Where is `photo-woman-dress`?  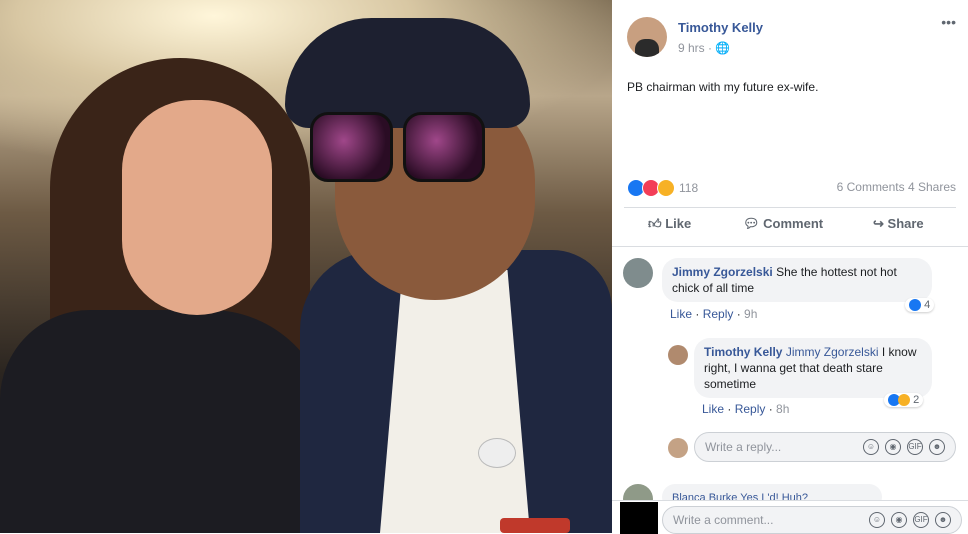 photo-woman-dress is located at coordinates (165, 421).